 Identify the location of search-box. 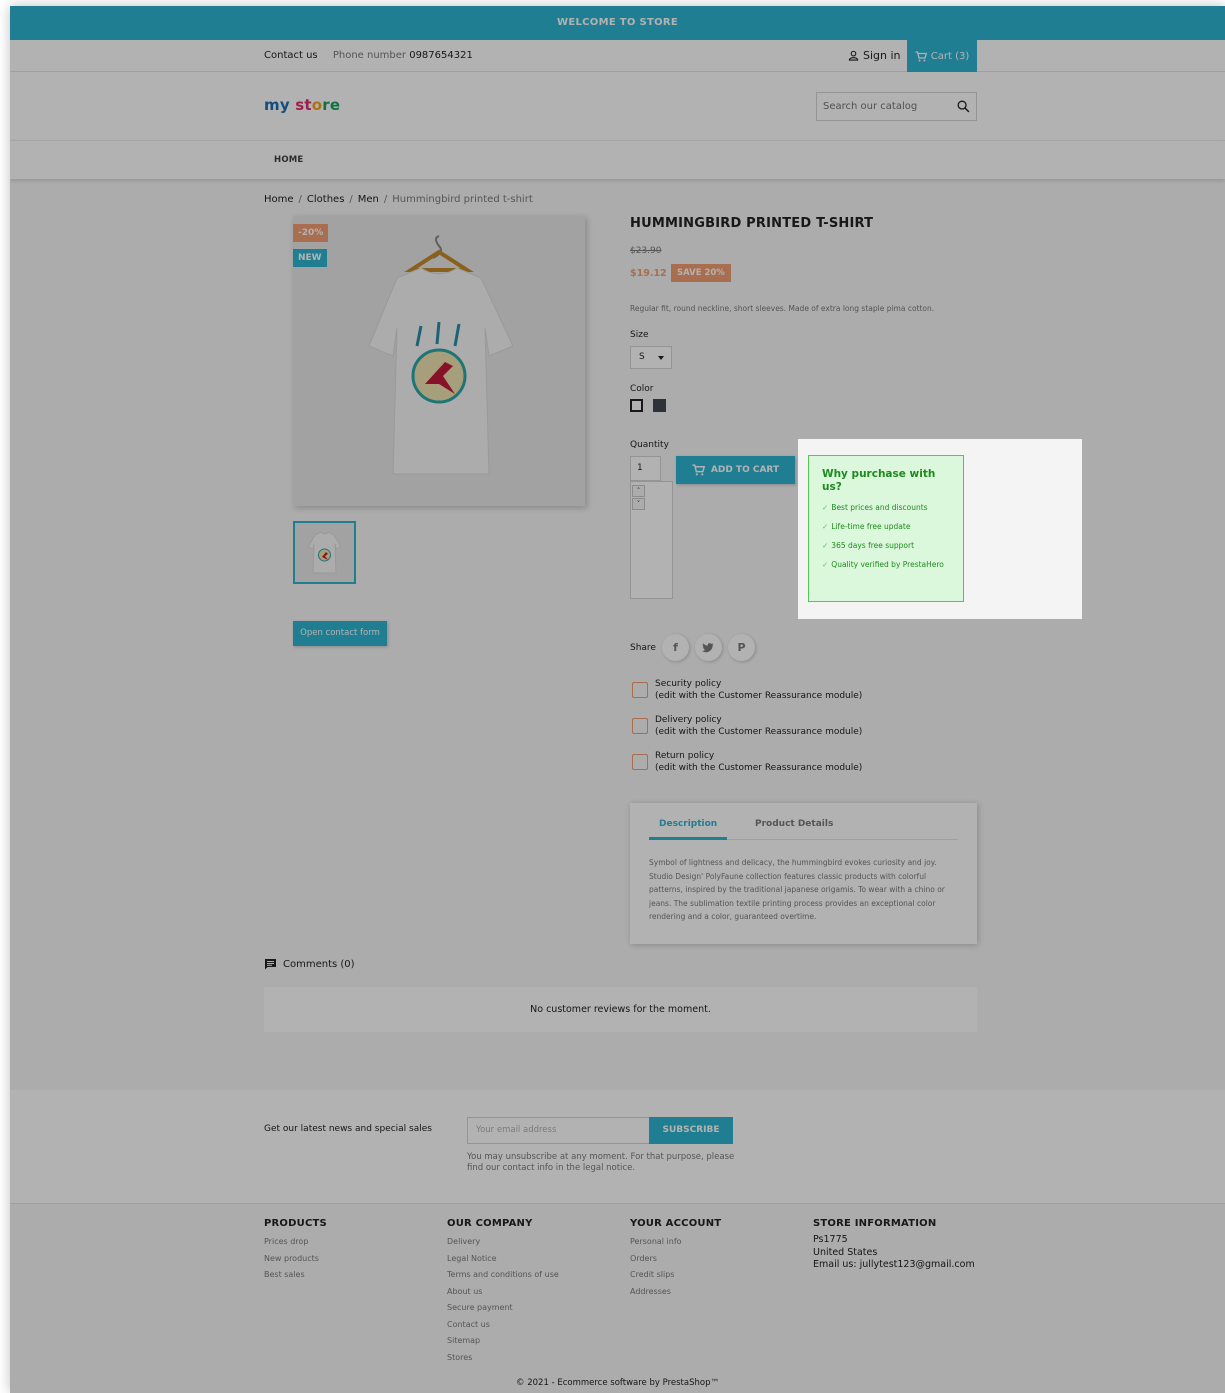
(896, 106).